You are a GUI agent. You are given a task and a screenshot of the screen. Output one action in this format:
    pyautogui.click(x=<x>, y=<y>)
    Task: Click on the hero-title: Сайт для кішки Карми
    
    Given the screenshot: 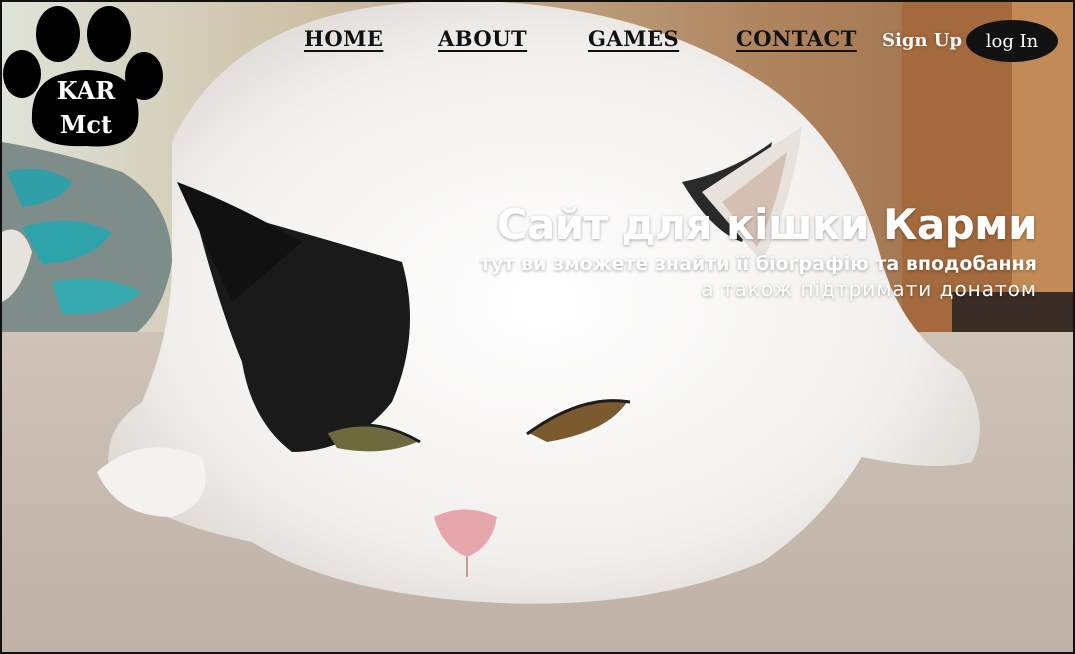 What is the action you would take?
    pyautogui.click(x=767, y=224)
    